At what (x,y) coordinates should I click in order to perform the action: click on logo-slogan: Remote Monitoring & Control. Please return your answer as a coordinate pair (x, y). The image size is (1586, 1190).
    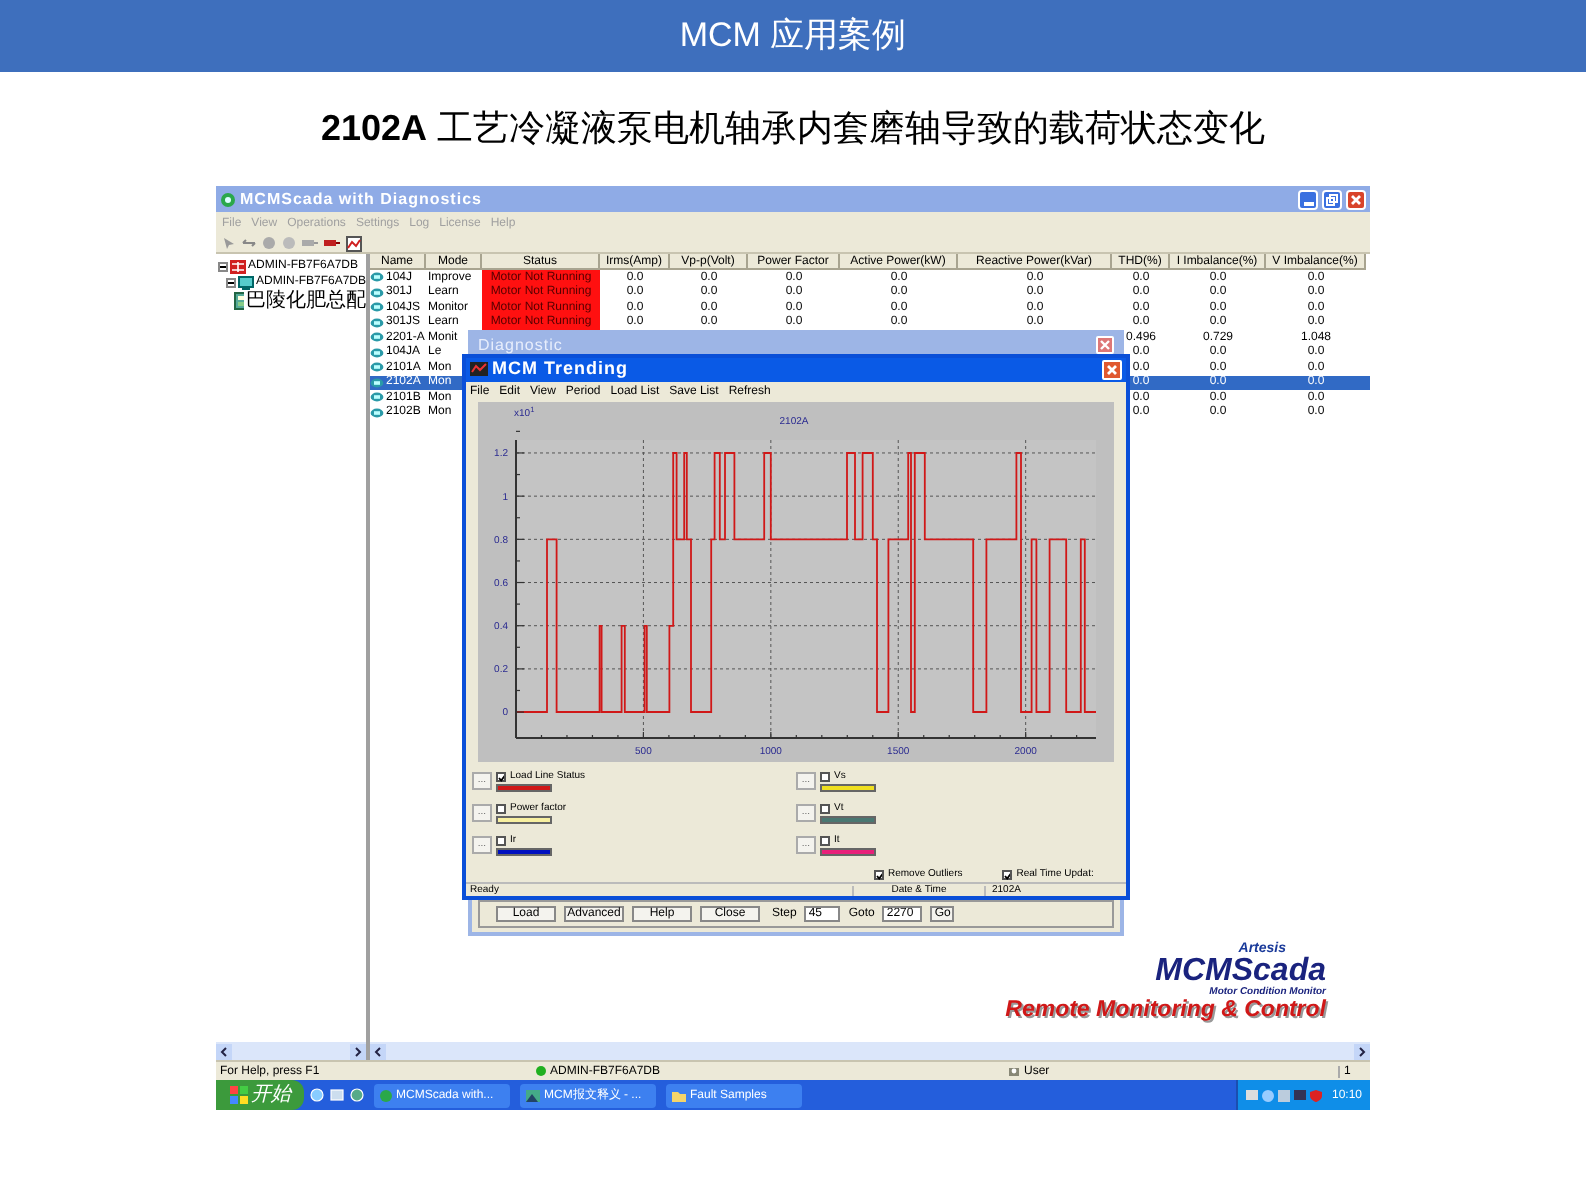
    Looking at the image, I should click on (1165, 1010).